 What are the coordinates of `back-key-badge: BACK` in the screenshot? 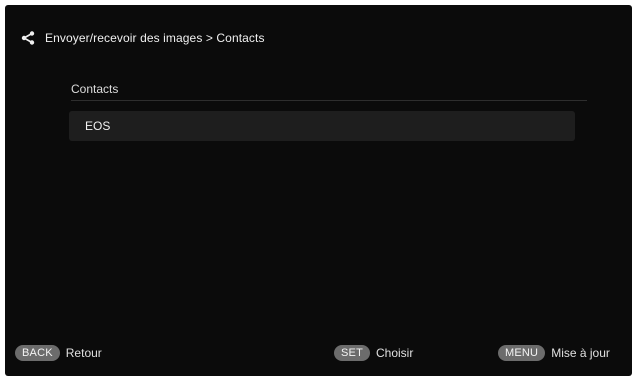 It's located at (37, 353).